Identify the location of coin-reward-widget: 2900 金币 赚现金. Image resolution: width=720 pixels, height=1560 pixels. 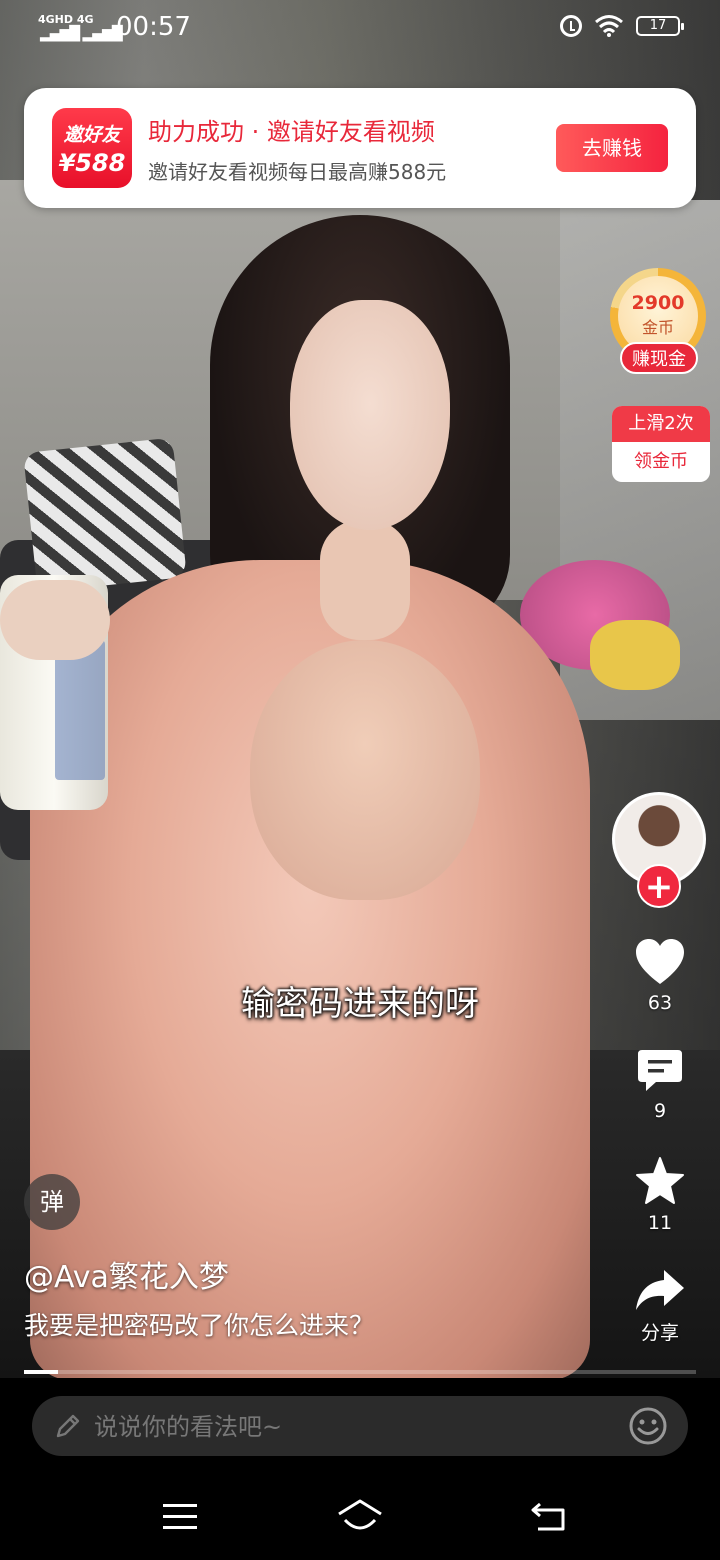
(660, 323).